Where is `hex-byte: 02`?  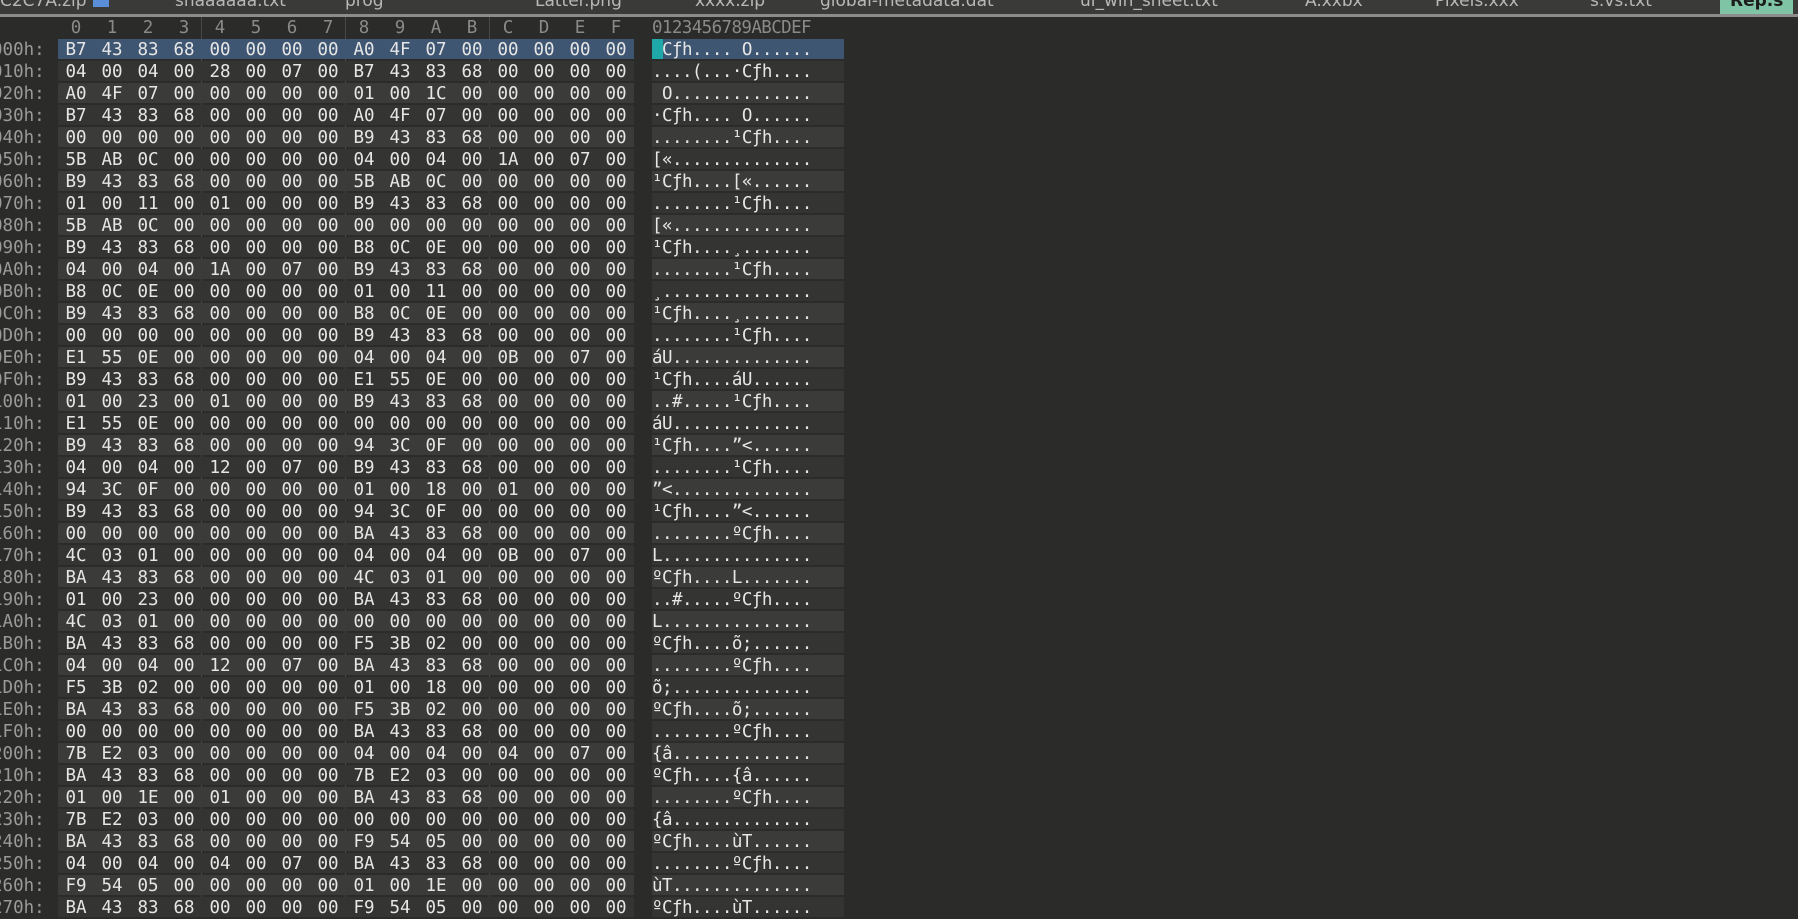
hex-byte: 02 is located at coordinates (148, 687).